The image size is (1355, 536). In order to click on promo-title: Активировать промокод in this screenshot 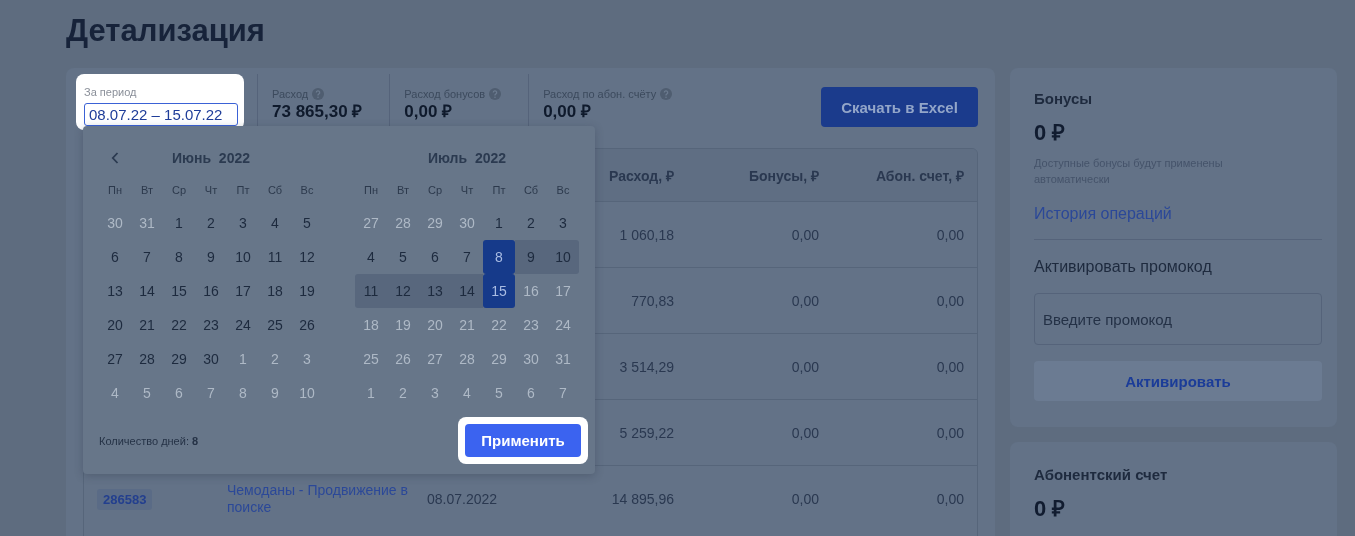, I will do `click(1123, 267)`.